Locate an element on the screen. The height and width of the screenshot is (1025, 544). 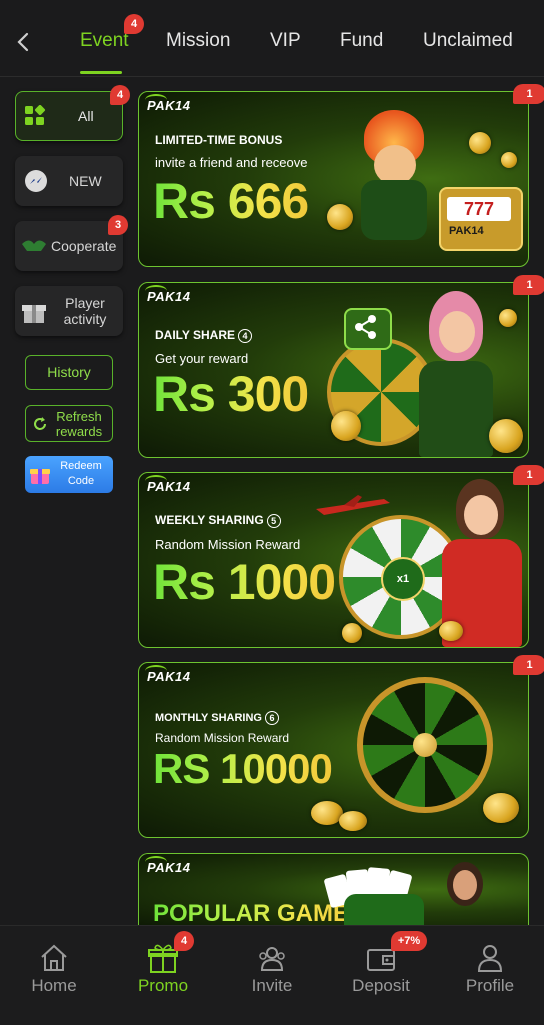
sidebar-item-label-line2: activity is located at coordinates (85, 319).